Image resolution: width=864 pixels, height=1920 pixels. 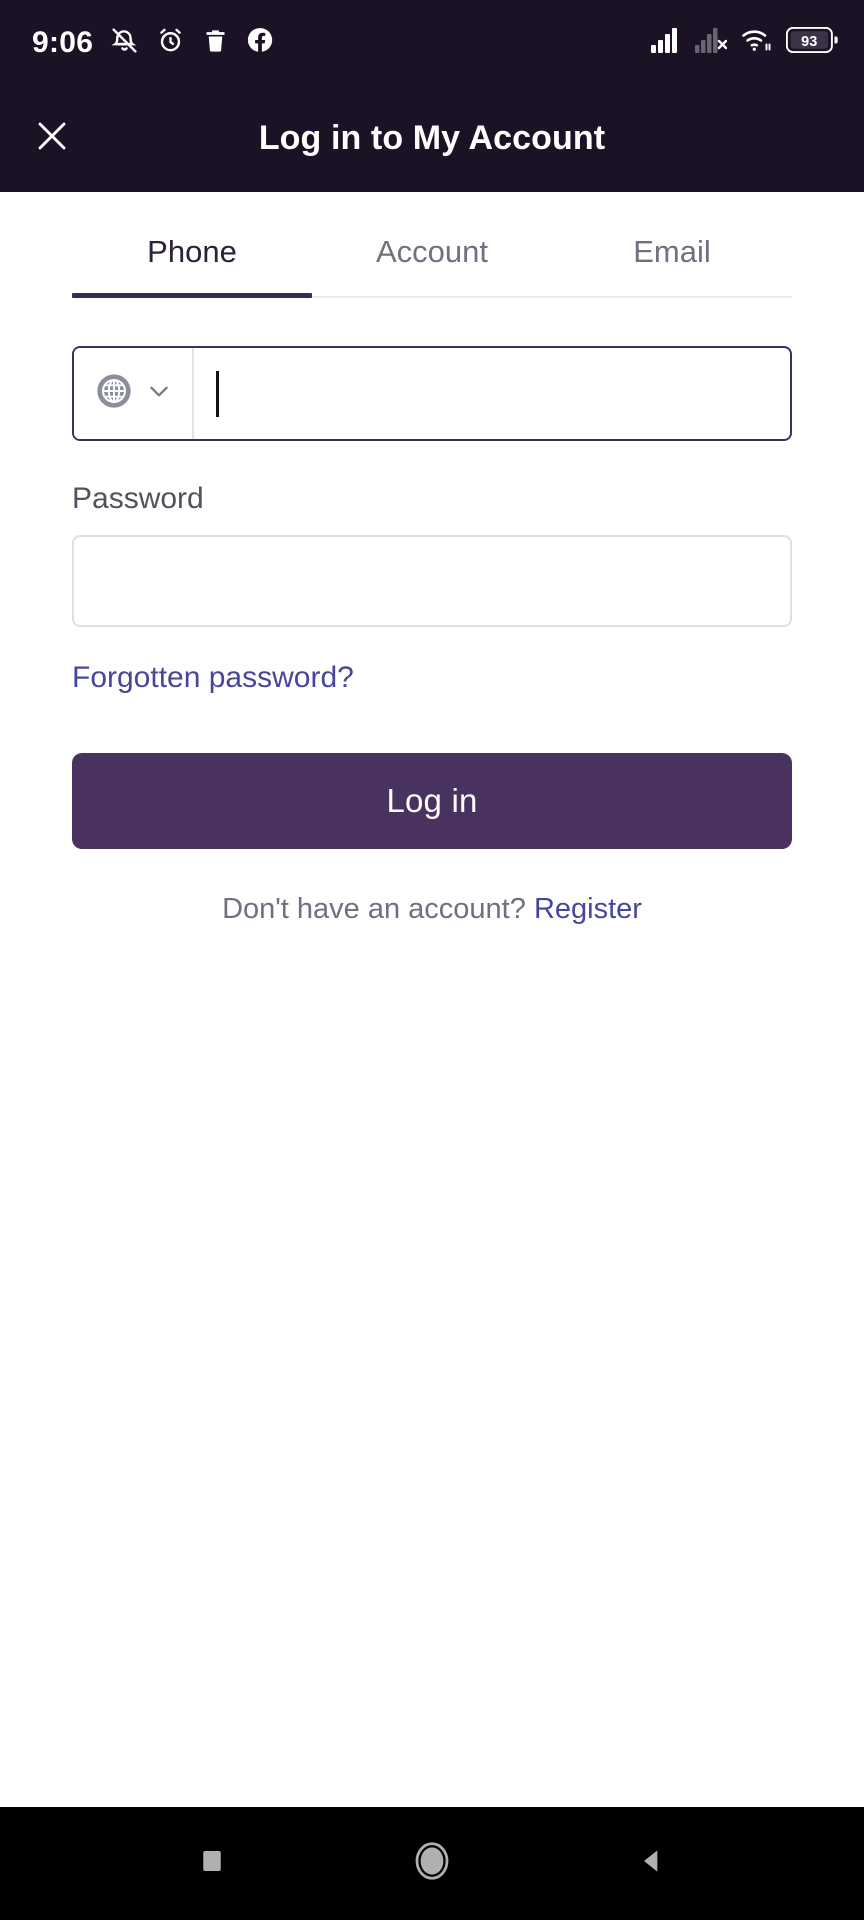 I want to click on login-method-tabs: Phone Account Email, so click(x=432, y=252).